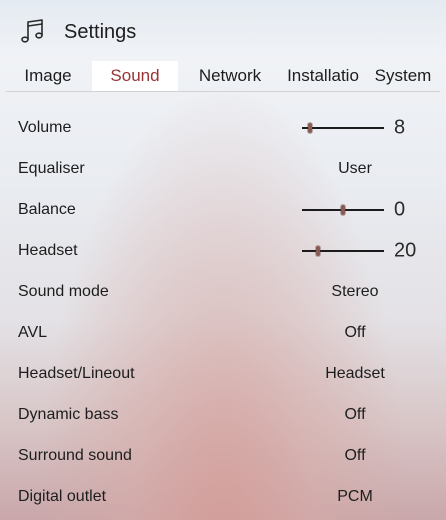  I want to click on settings-header: Settings, so click(223, 30).